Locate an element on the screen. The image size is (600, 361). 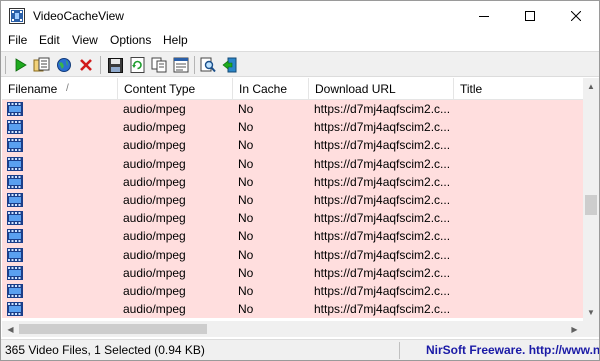
menu-bar: File Edit View Options Help is located at coordinates (300, 41).